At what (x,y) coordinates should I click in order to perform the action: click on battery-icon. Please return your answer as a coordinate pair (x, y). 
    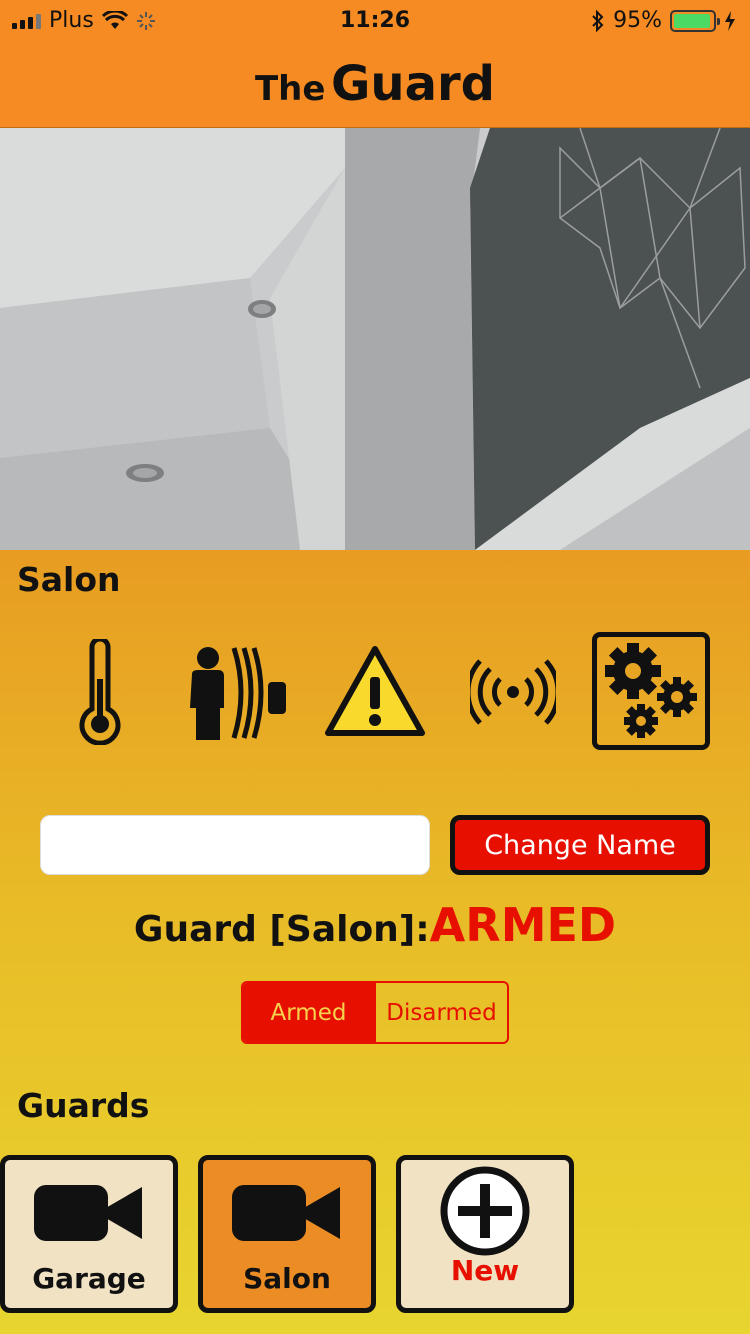
    Looking at the image, I should click on (695, 20).